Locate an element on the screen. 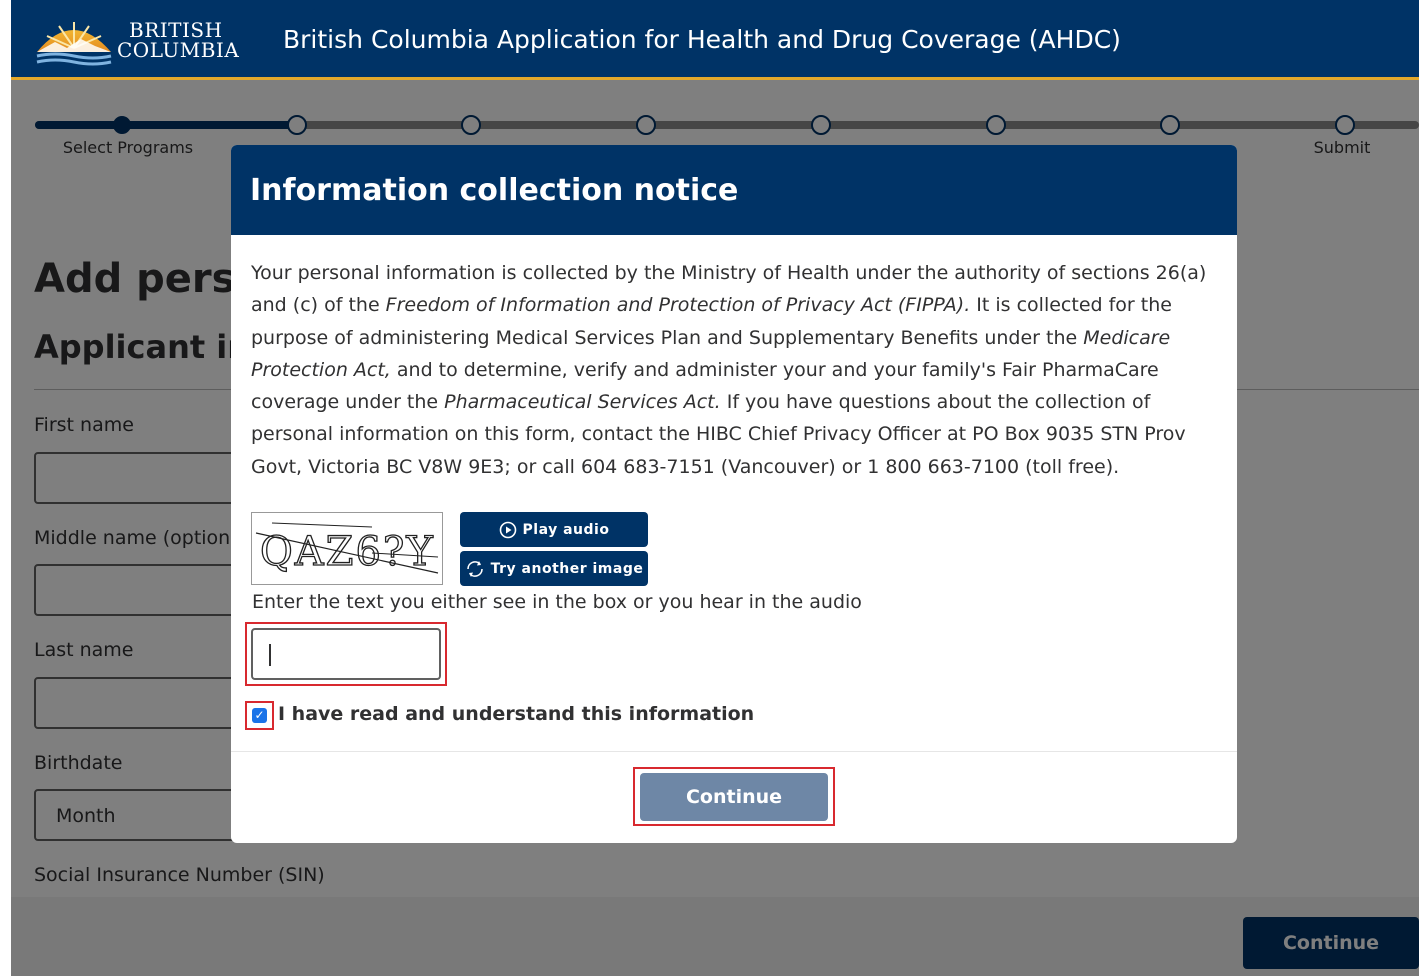 This screenshot has height=976, width=1419. captcha-text: QAZ6?Y is located at coordinates (347, 552).